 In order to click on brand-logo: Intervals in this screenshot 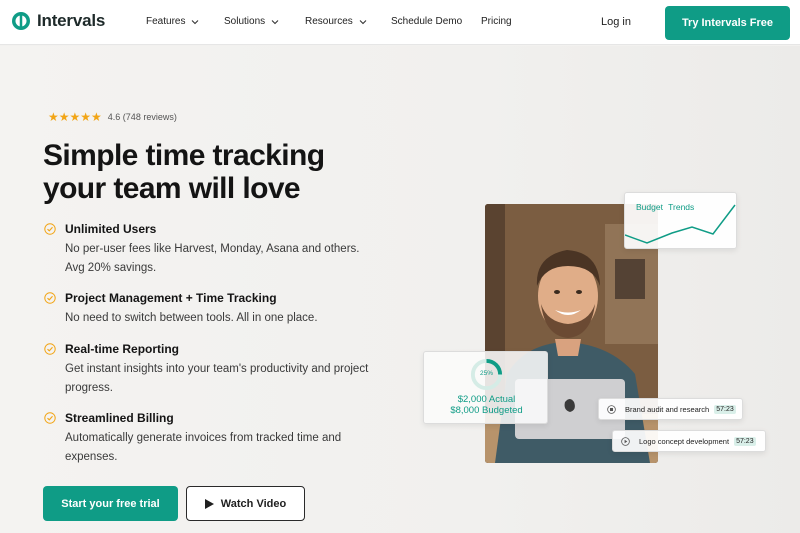, I will do `click(58, 21)`.